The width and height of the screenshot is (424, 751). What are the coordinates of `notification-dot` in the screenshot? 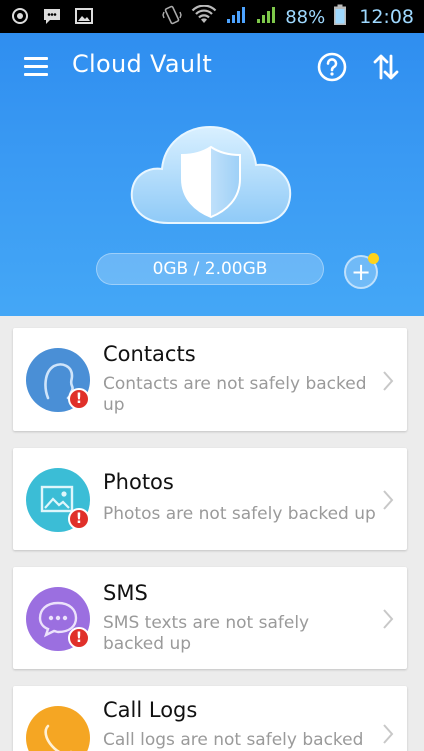 It's located at (373, 258).